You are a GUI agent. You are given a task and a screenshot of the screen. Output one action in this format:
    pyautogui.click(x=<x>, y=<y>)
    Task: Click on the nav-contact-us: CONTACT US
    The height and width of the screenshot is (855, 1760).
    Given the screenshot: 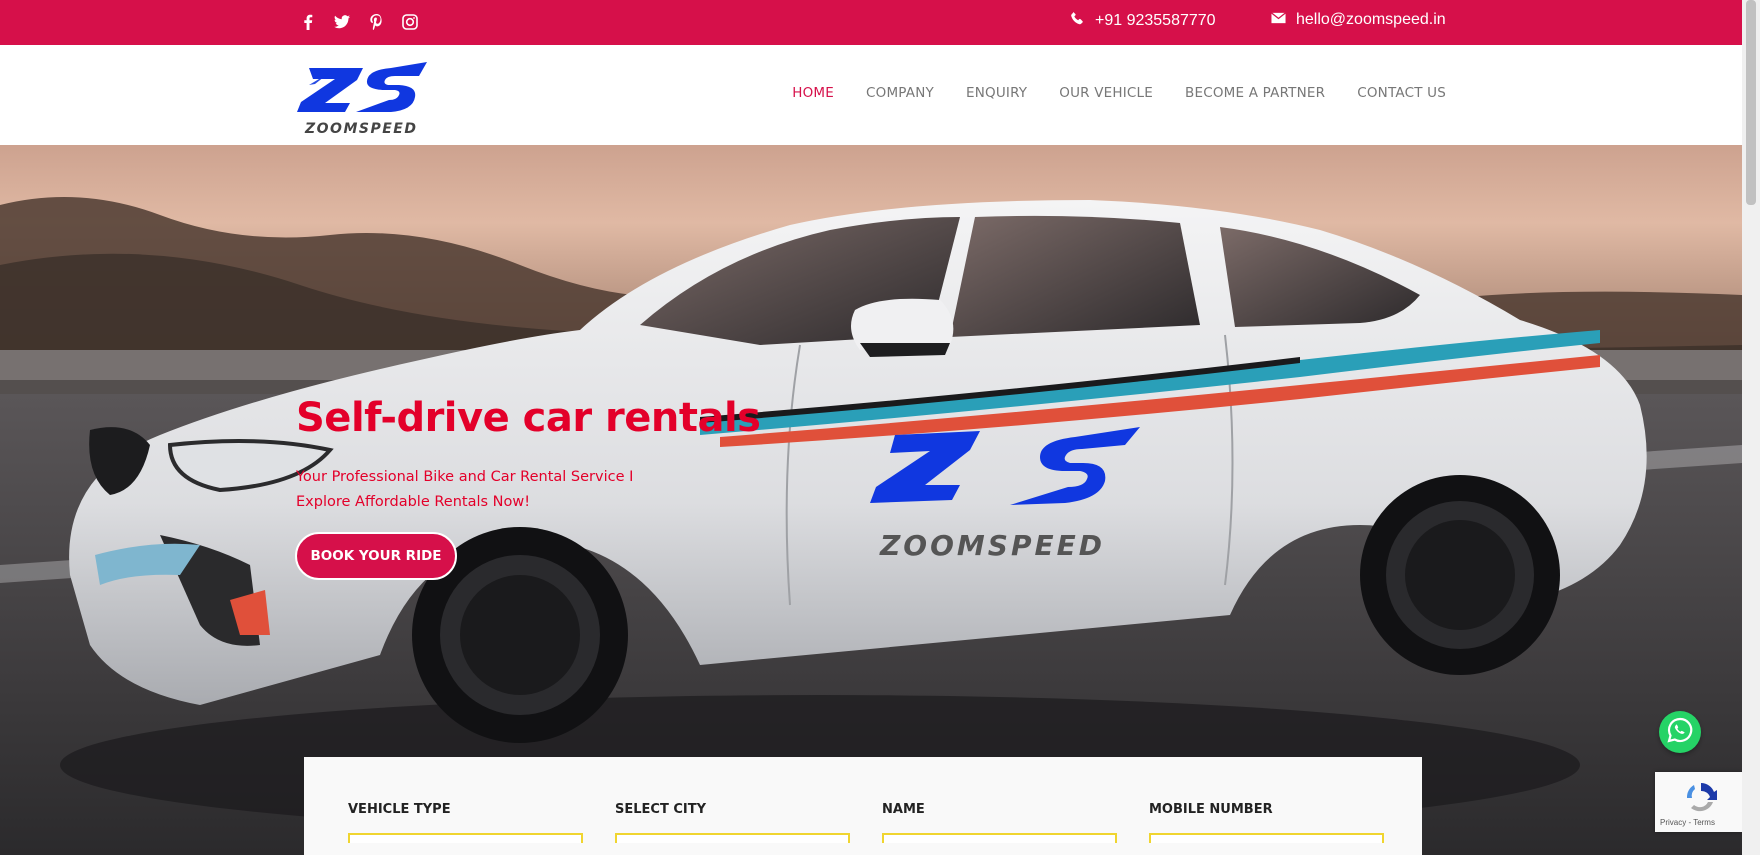 What is the action you would take?
    pyautogui.click(x=1401, y=93)
    